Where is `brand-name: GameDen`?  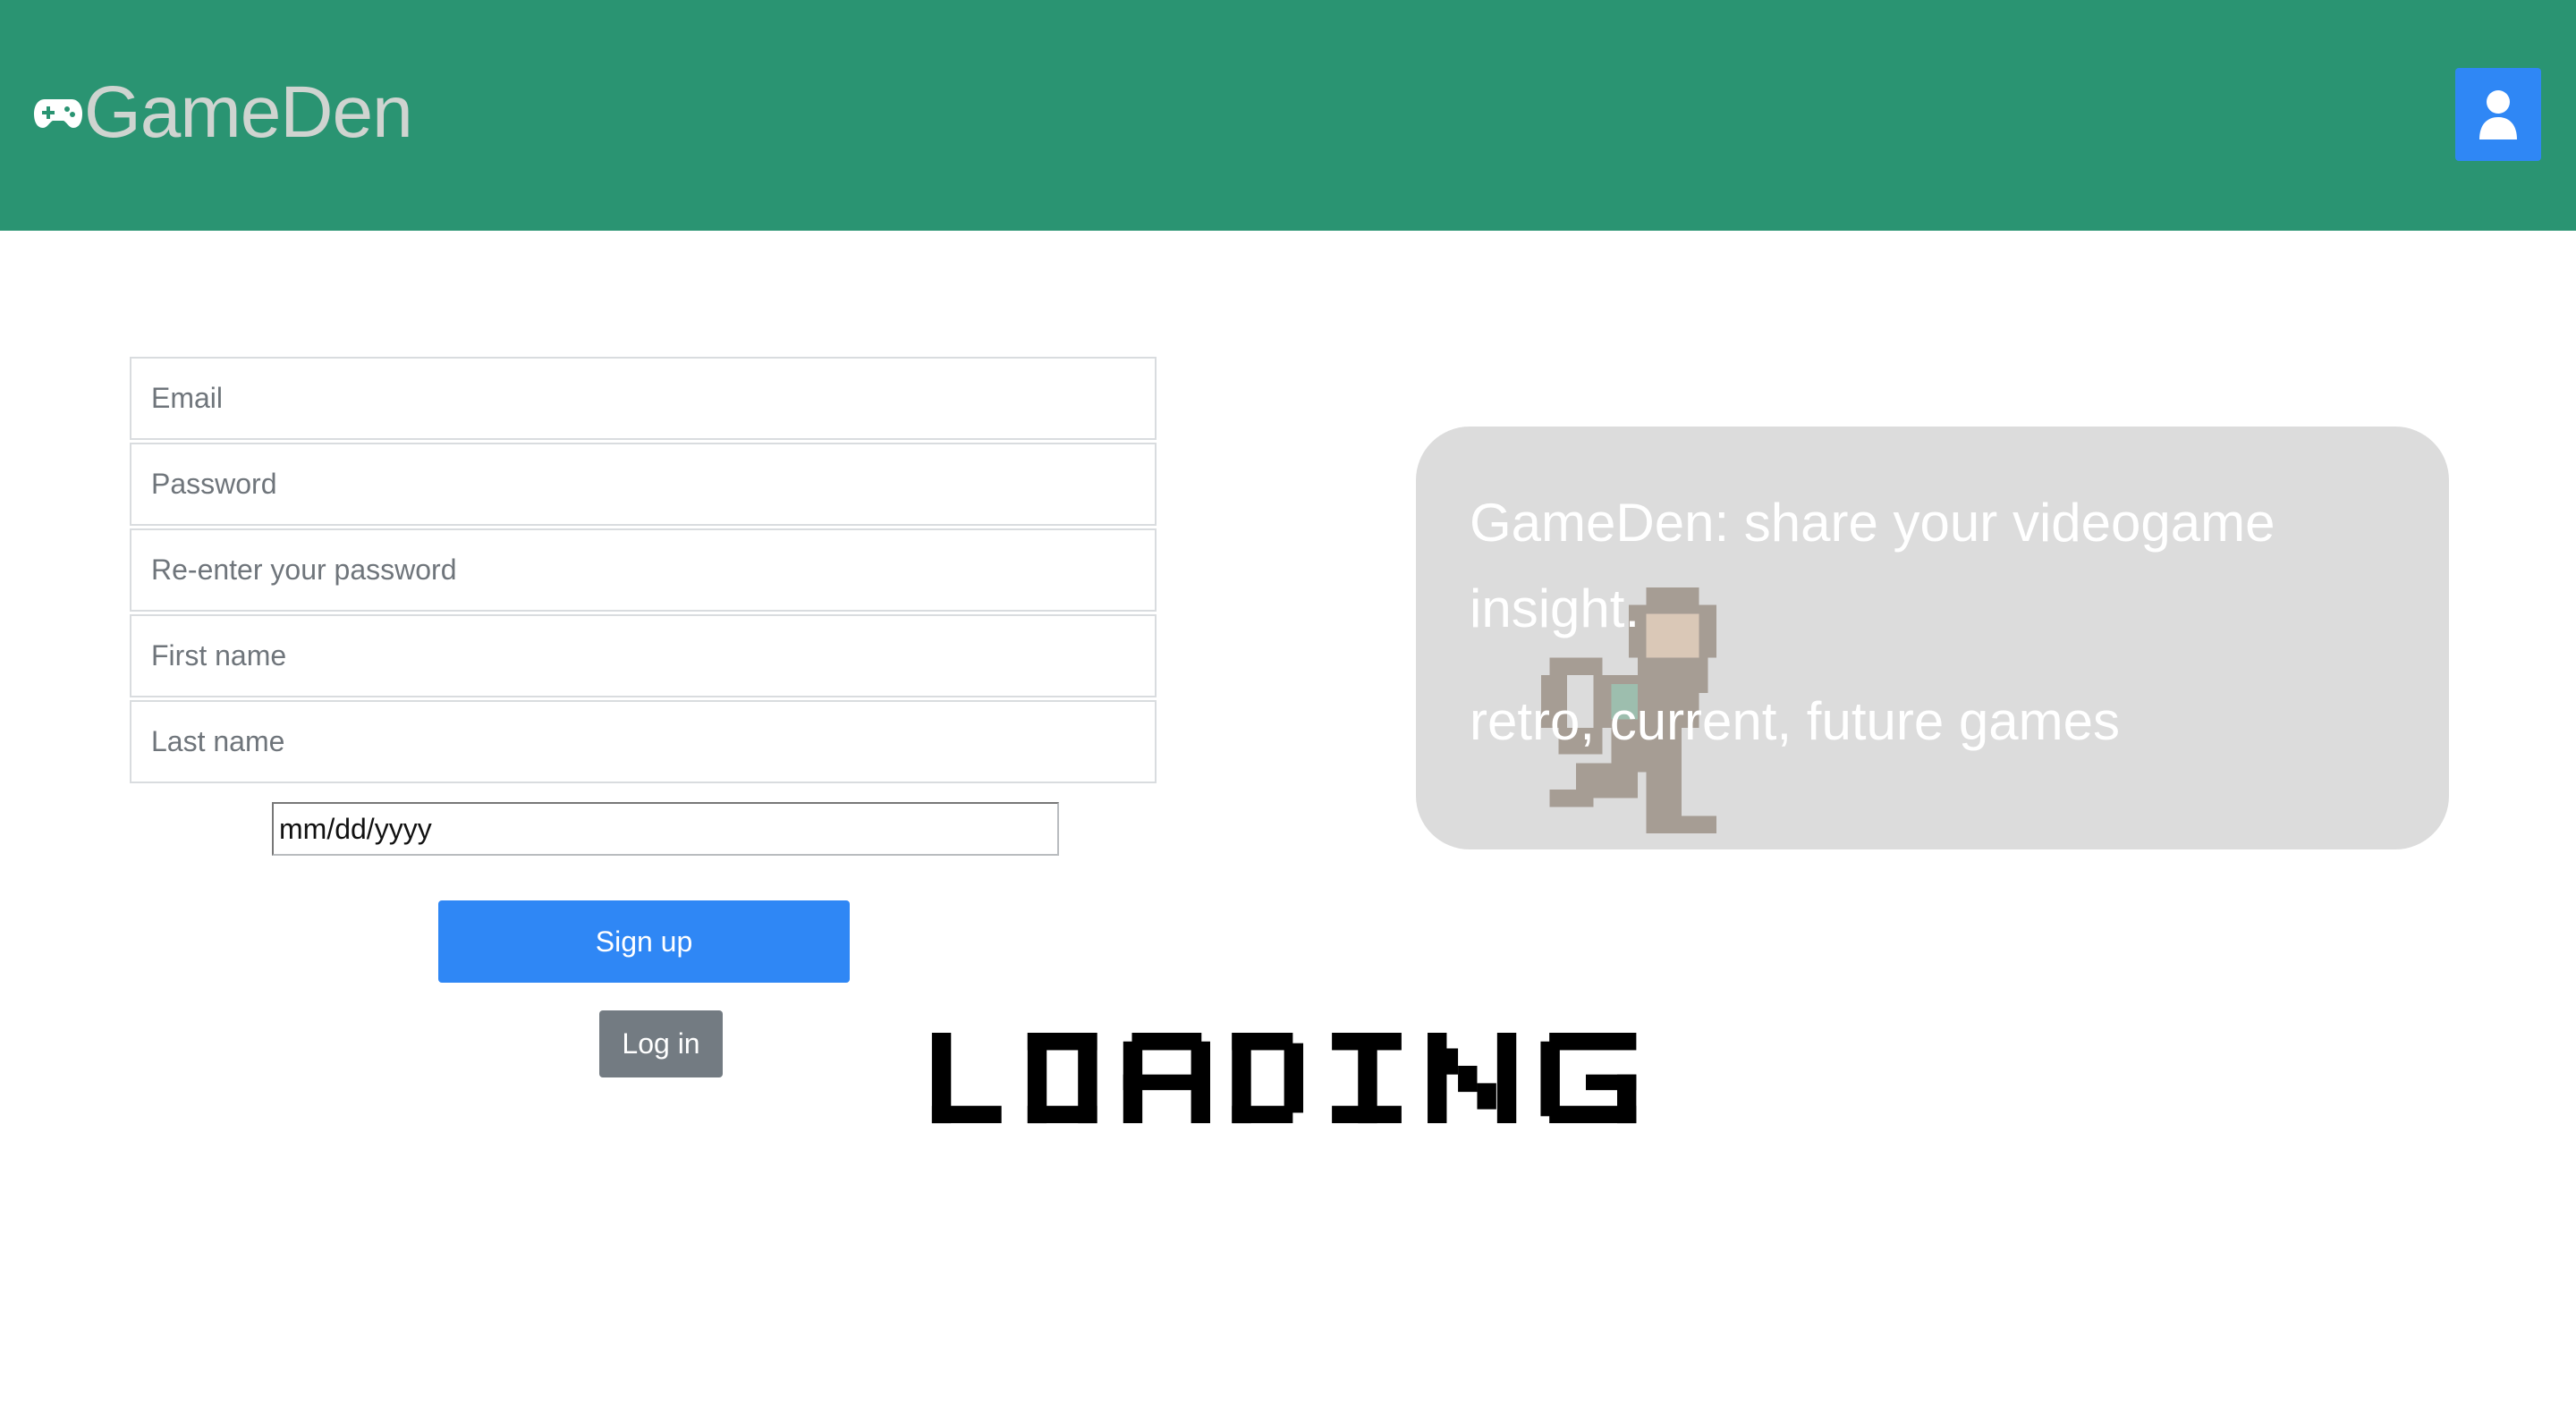
brand-name: GameDen is located at coordinates (248, 112).